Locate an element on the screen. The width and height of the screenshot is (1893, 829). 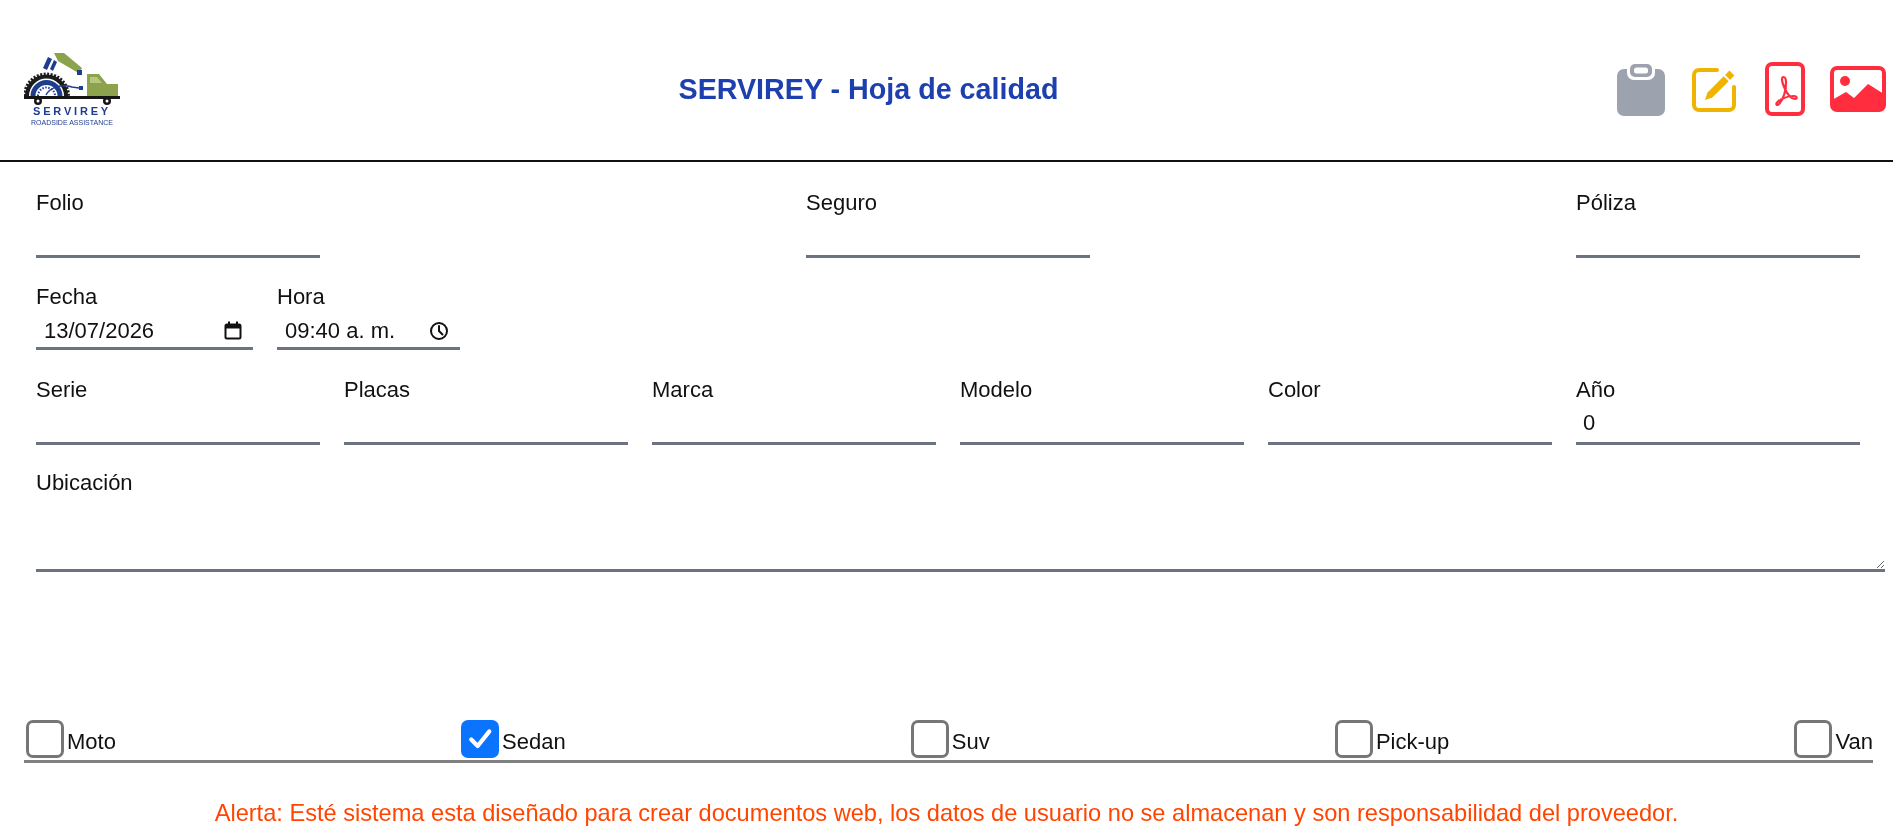
field-label: Serie is located at coordinates (62, 390).